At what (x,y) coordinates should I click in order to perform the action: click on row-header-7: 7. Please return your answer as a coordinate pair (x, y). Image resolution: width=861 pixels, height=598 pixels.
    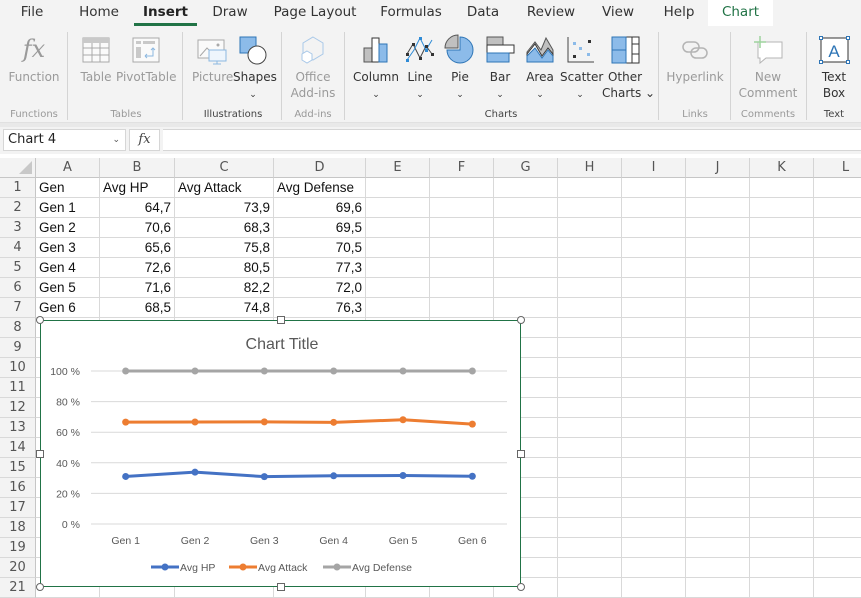
    Looking at the image, I should click on (18, 308).